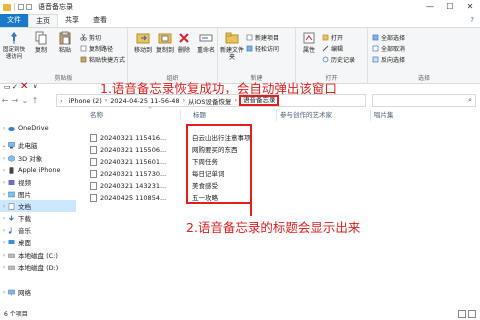 The image size is (480, 320). Describe the element at coordinates (83, 59) in the screenshot. I see `paste-shortcut-icon` at that location.